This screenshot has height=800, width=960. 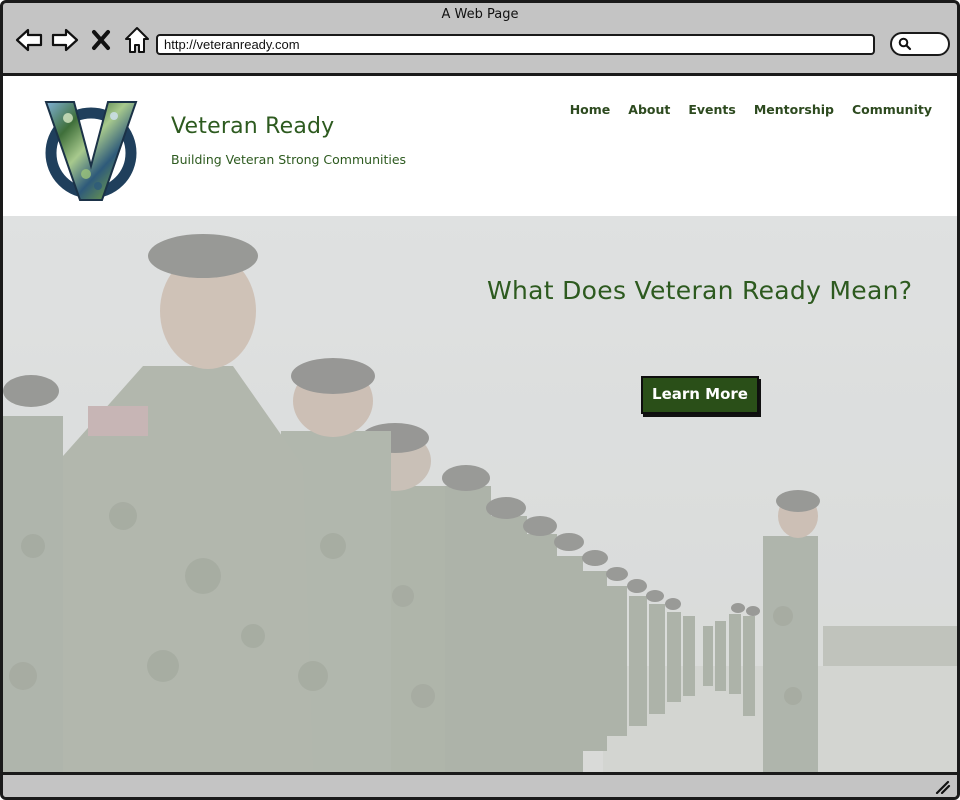 What do you see at coordinates (649, 109) in the screenshot?
I see `nav-about: About` at bounding box center [649, 109].